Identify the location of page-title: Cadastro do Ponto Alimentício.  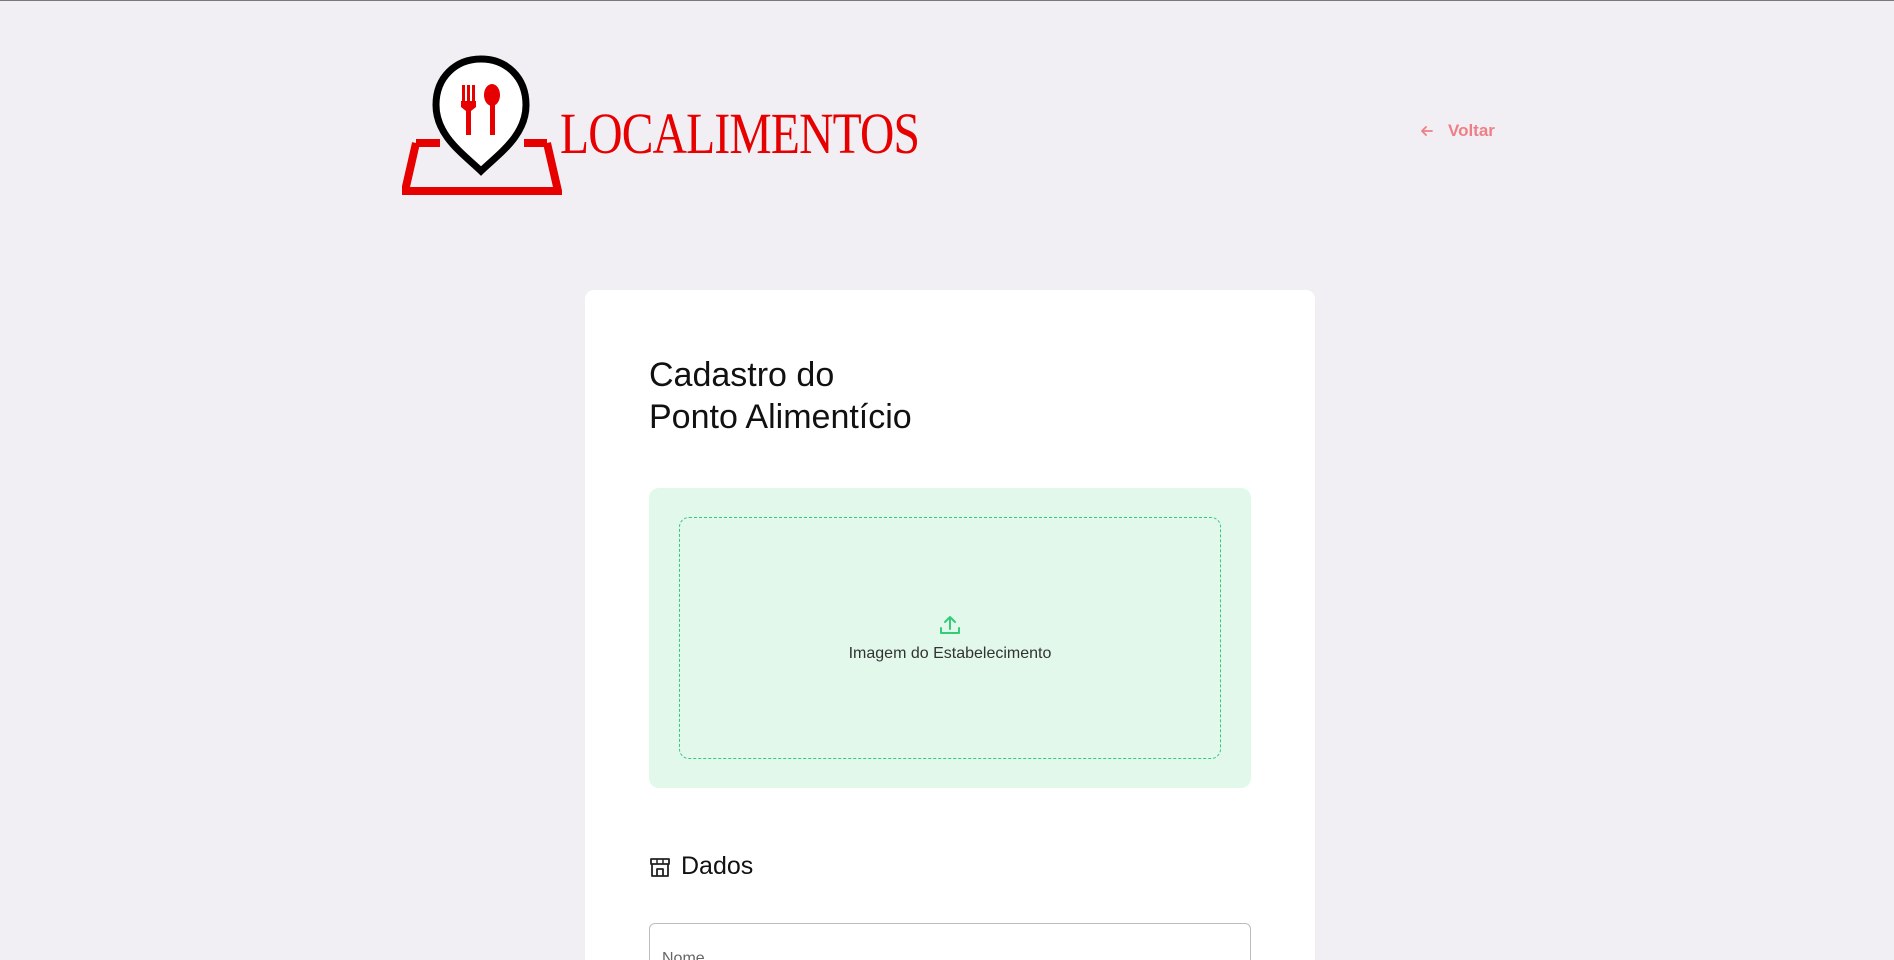
(950, 396).